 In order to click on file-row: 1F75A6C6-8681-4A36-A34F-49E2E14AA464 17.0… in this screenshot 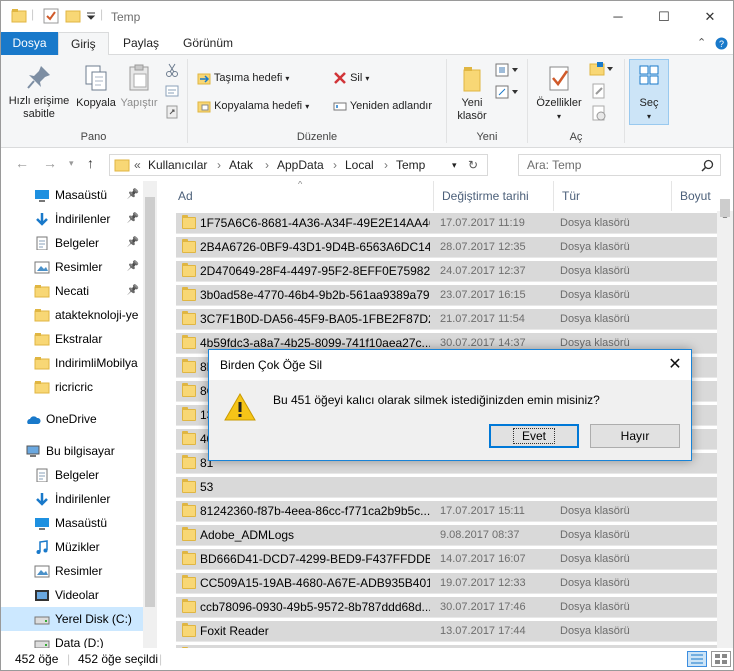, I will do `click(446, 223)`.